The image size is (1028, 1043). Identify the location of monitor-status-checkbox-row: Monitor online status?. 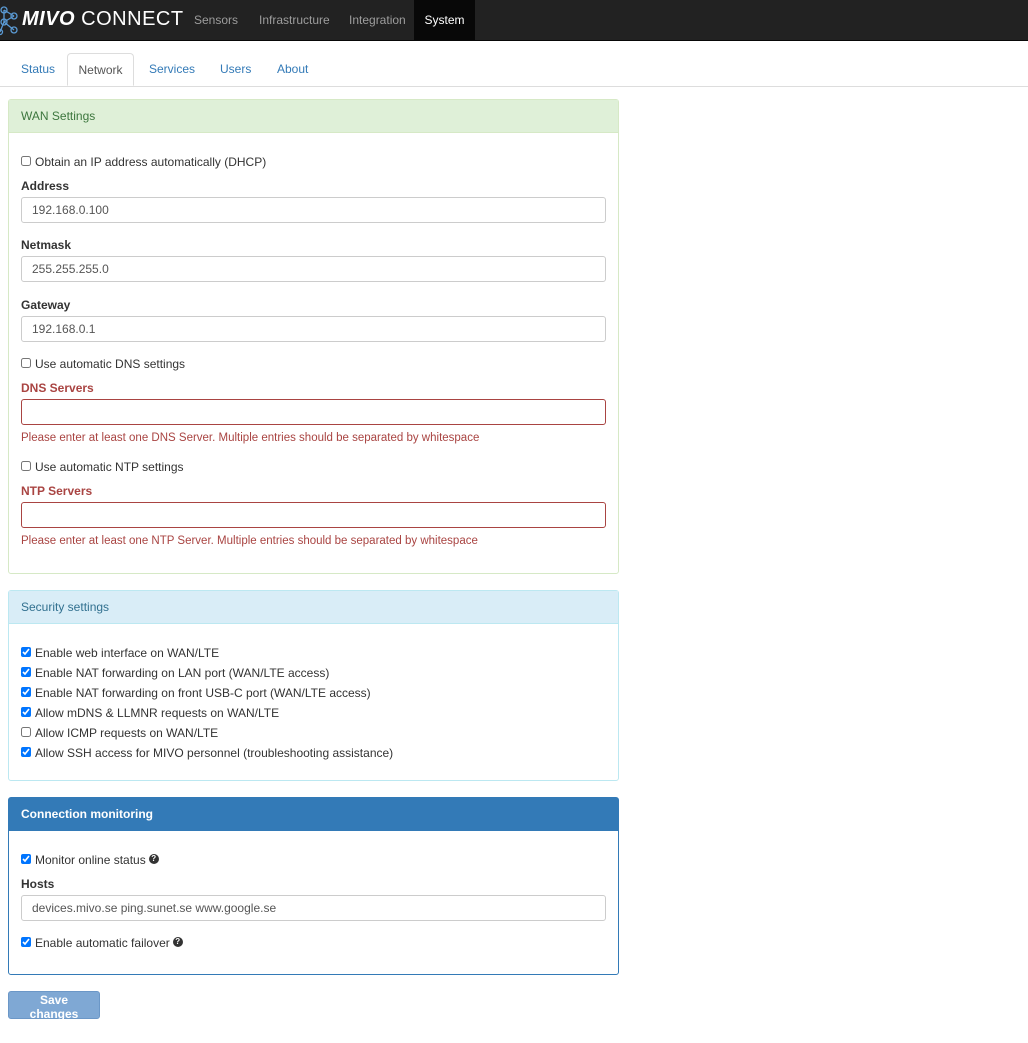
(90, 859).